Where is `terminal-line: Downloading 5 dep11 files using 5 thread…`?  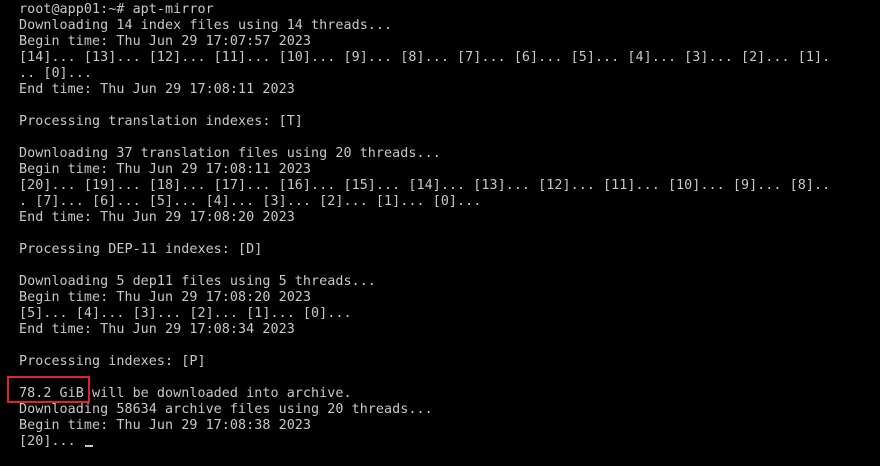
terminal-line: Downloading 5 dep11 files using 5 thread… is located at coordinates (197, 281).